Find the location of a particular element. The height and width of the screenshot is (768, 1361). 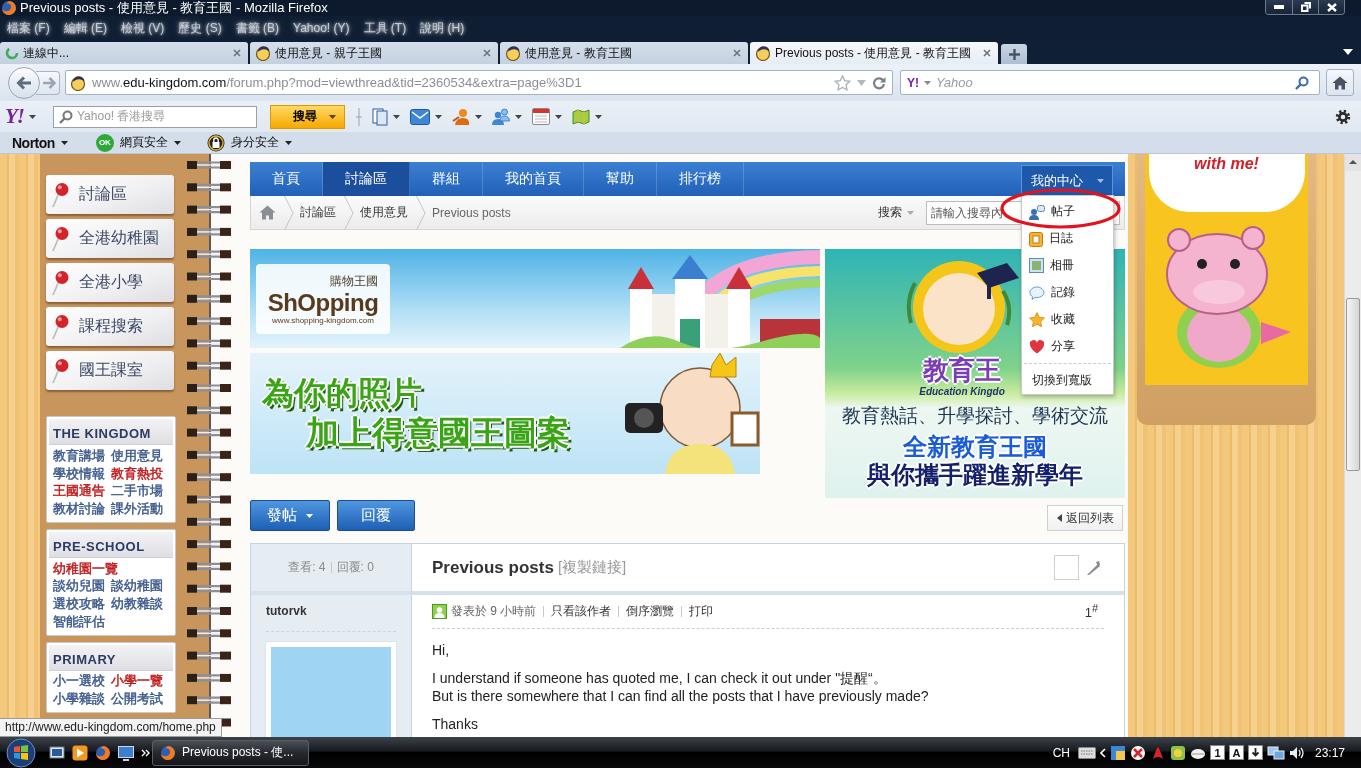

section-title: THE KINGDOM is located at coordinates (111, 432).